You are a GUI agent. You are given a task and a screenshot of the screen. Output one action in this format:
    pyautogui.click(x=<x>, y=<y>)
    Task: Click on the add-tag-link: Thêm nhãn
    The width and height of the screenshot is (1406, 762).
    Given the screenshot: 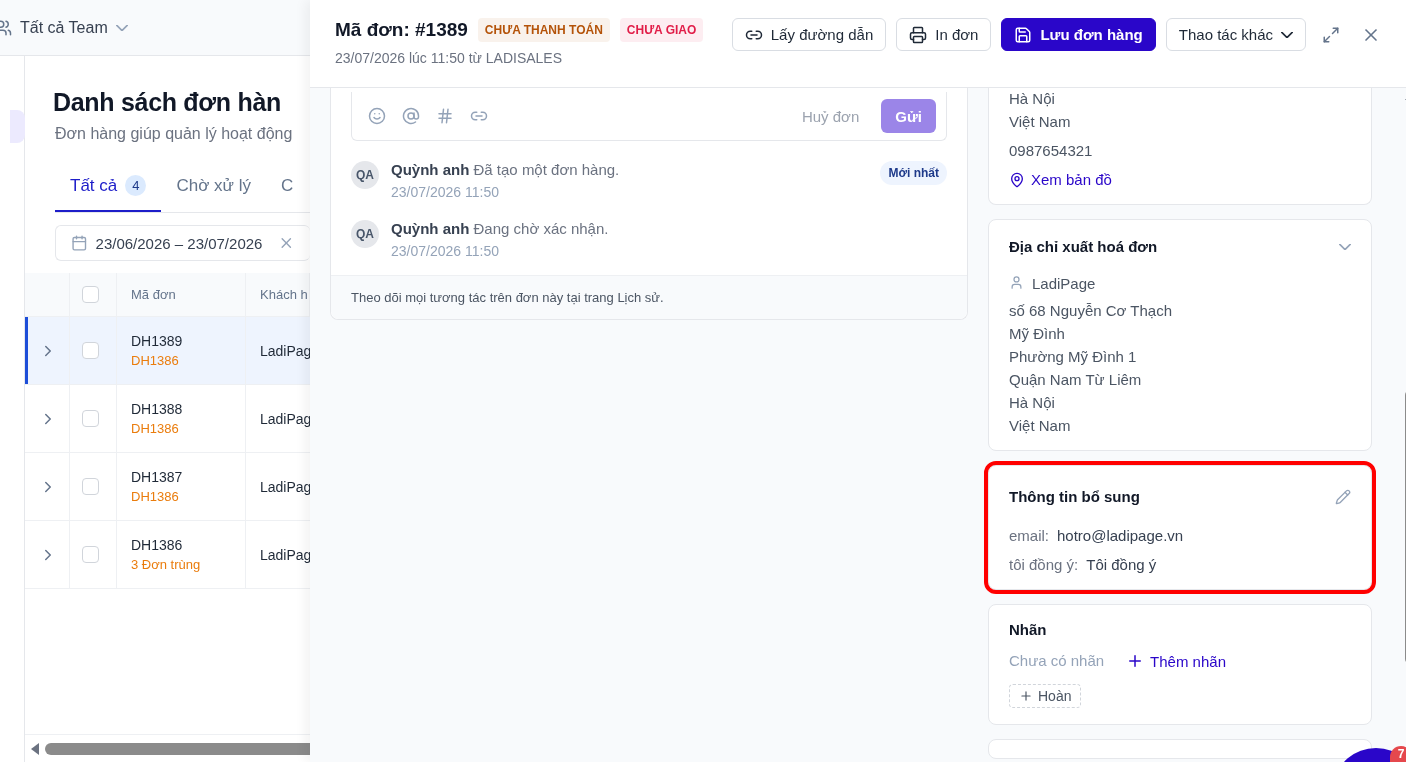 What is the action you would take?
    pyautogui.click(x=1176, y=661)
    